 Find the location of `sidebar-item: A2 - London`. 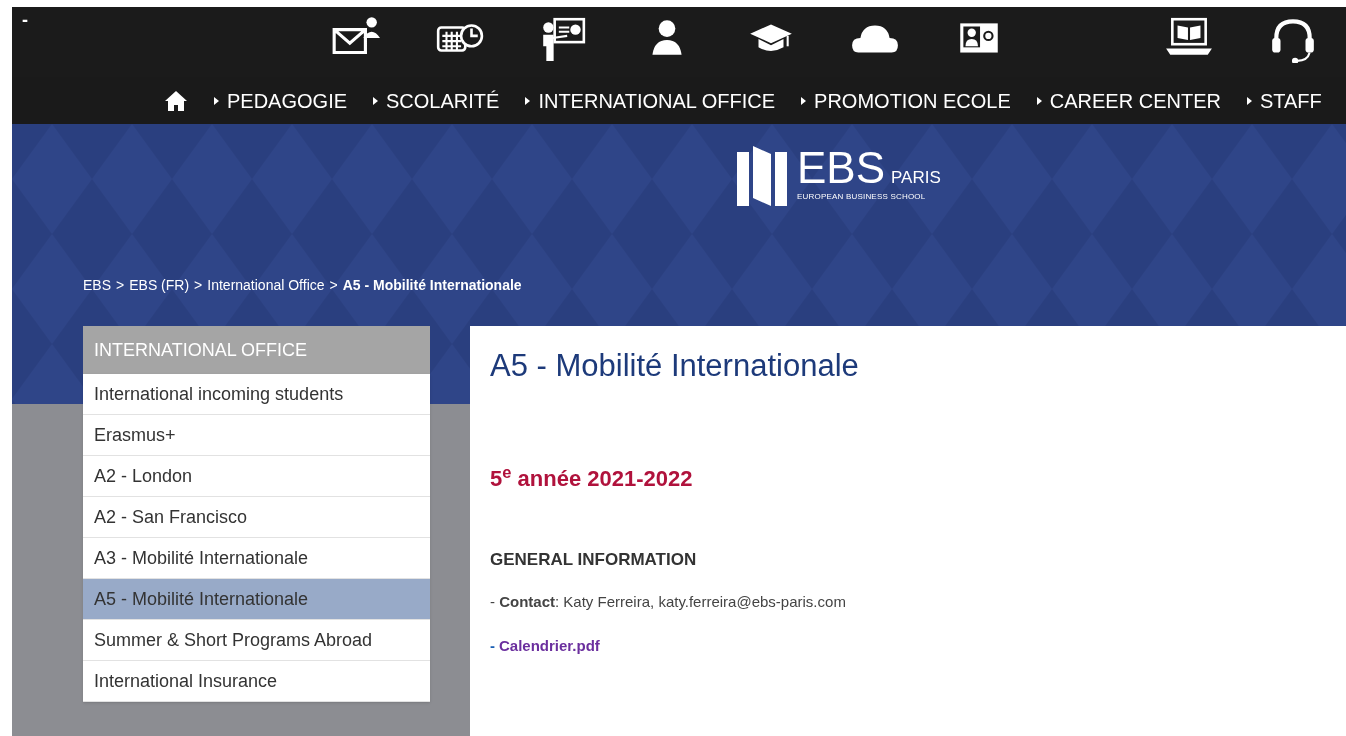

sidebar-item: A2 - London is located at coordinates (256, 476).